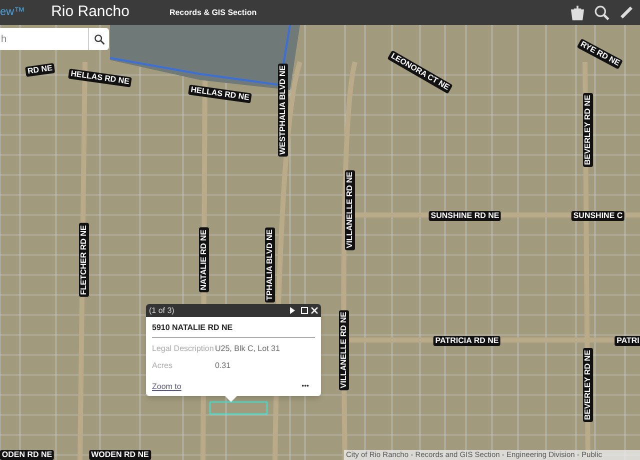 The width and height of the screenshot is (640, 460). I want to click on field-value: U25, Blk C, Lot 31, so click(247, 349).